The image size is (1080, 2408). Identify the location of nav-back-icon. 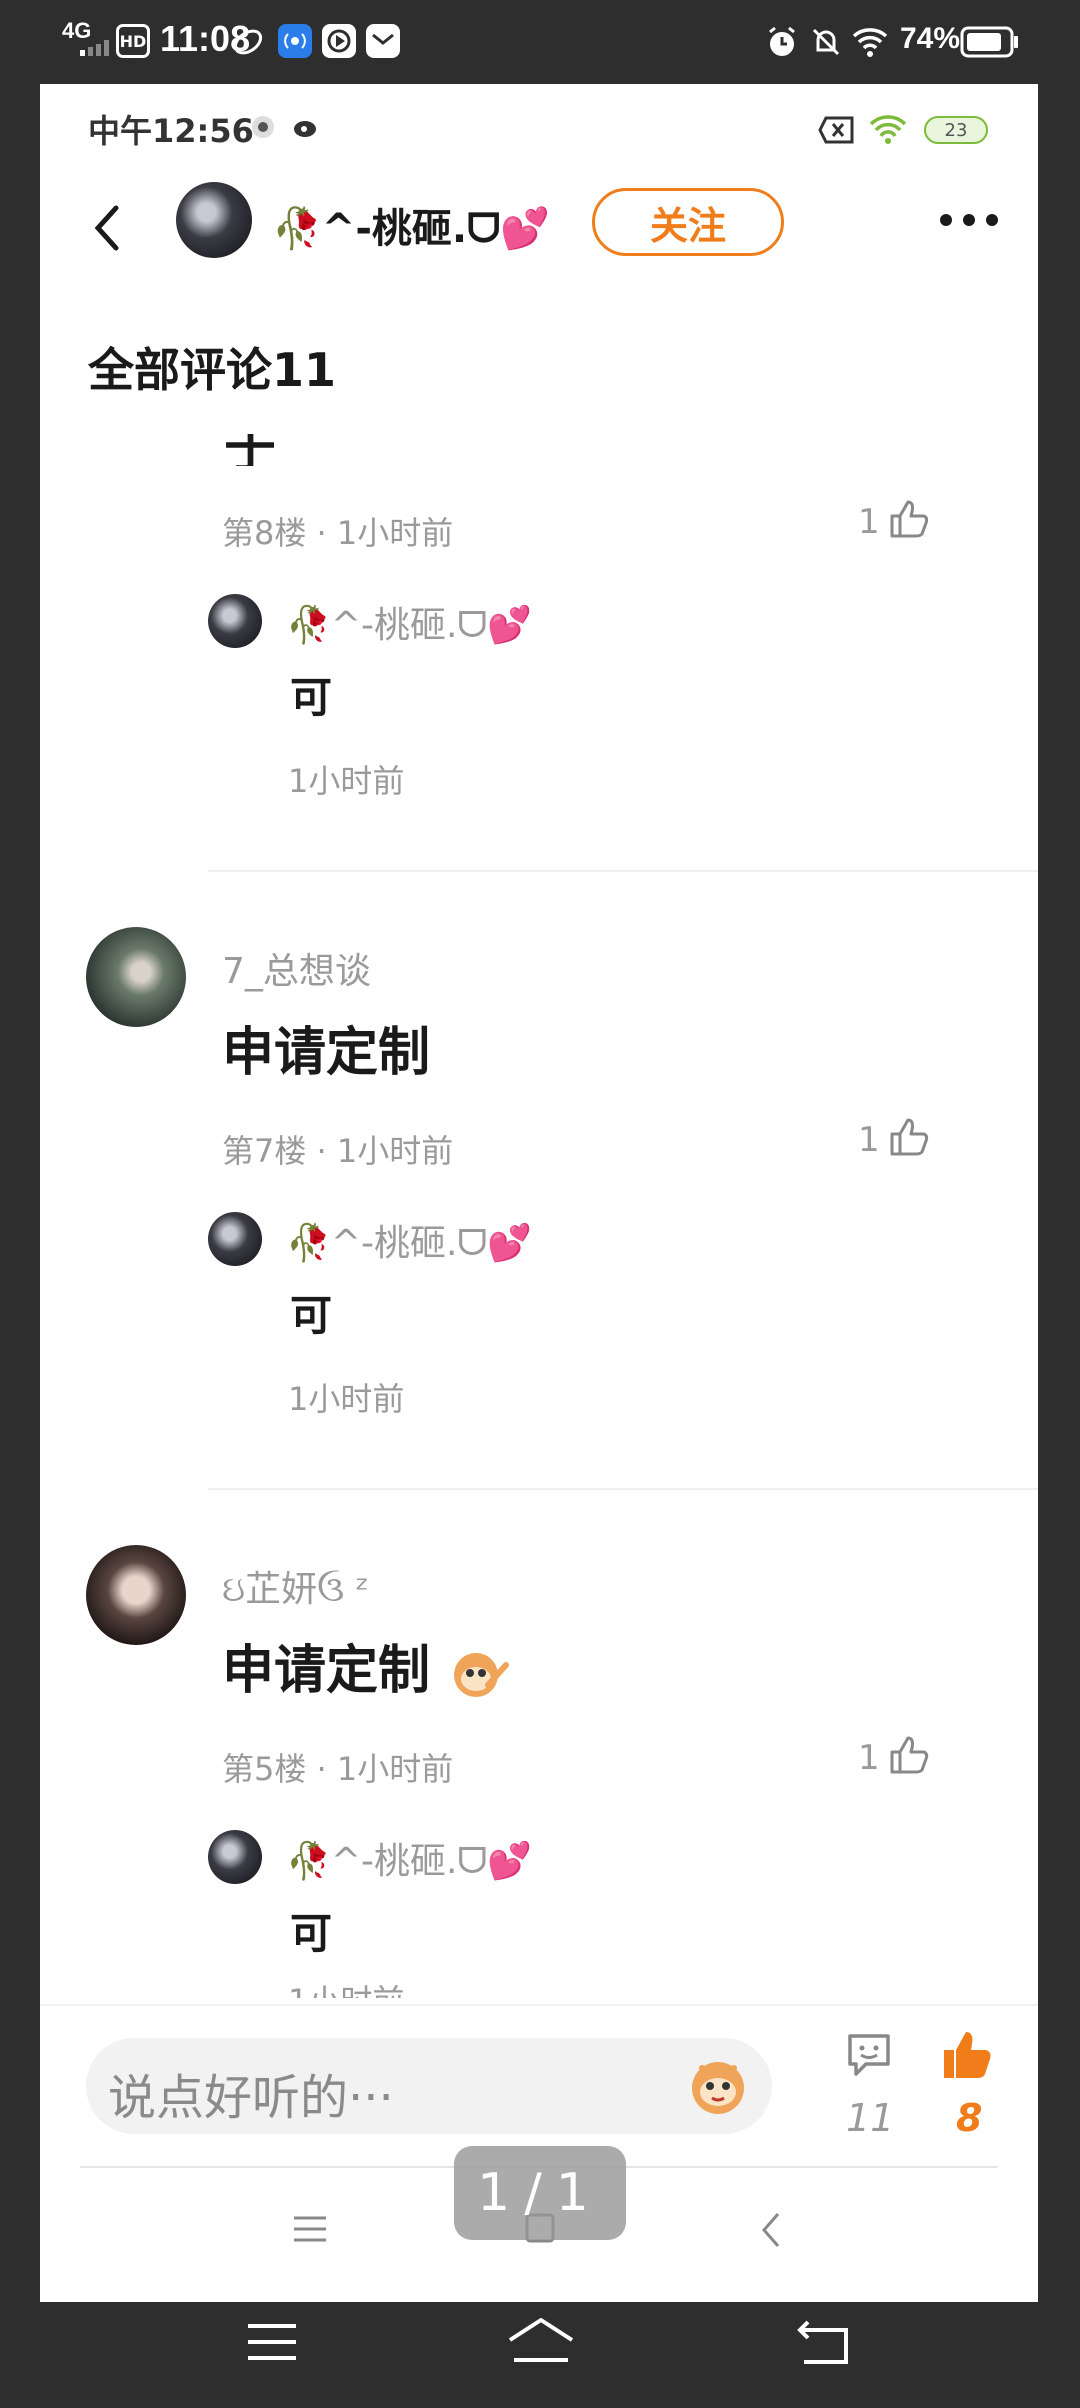
(824, 2342).